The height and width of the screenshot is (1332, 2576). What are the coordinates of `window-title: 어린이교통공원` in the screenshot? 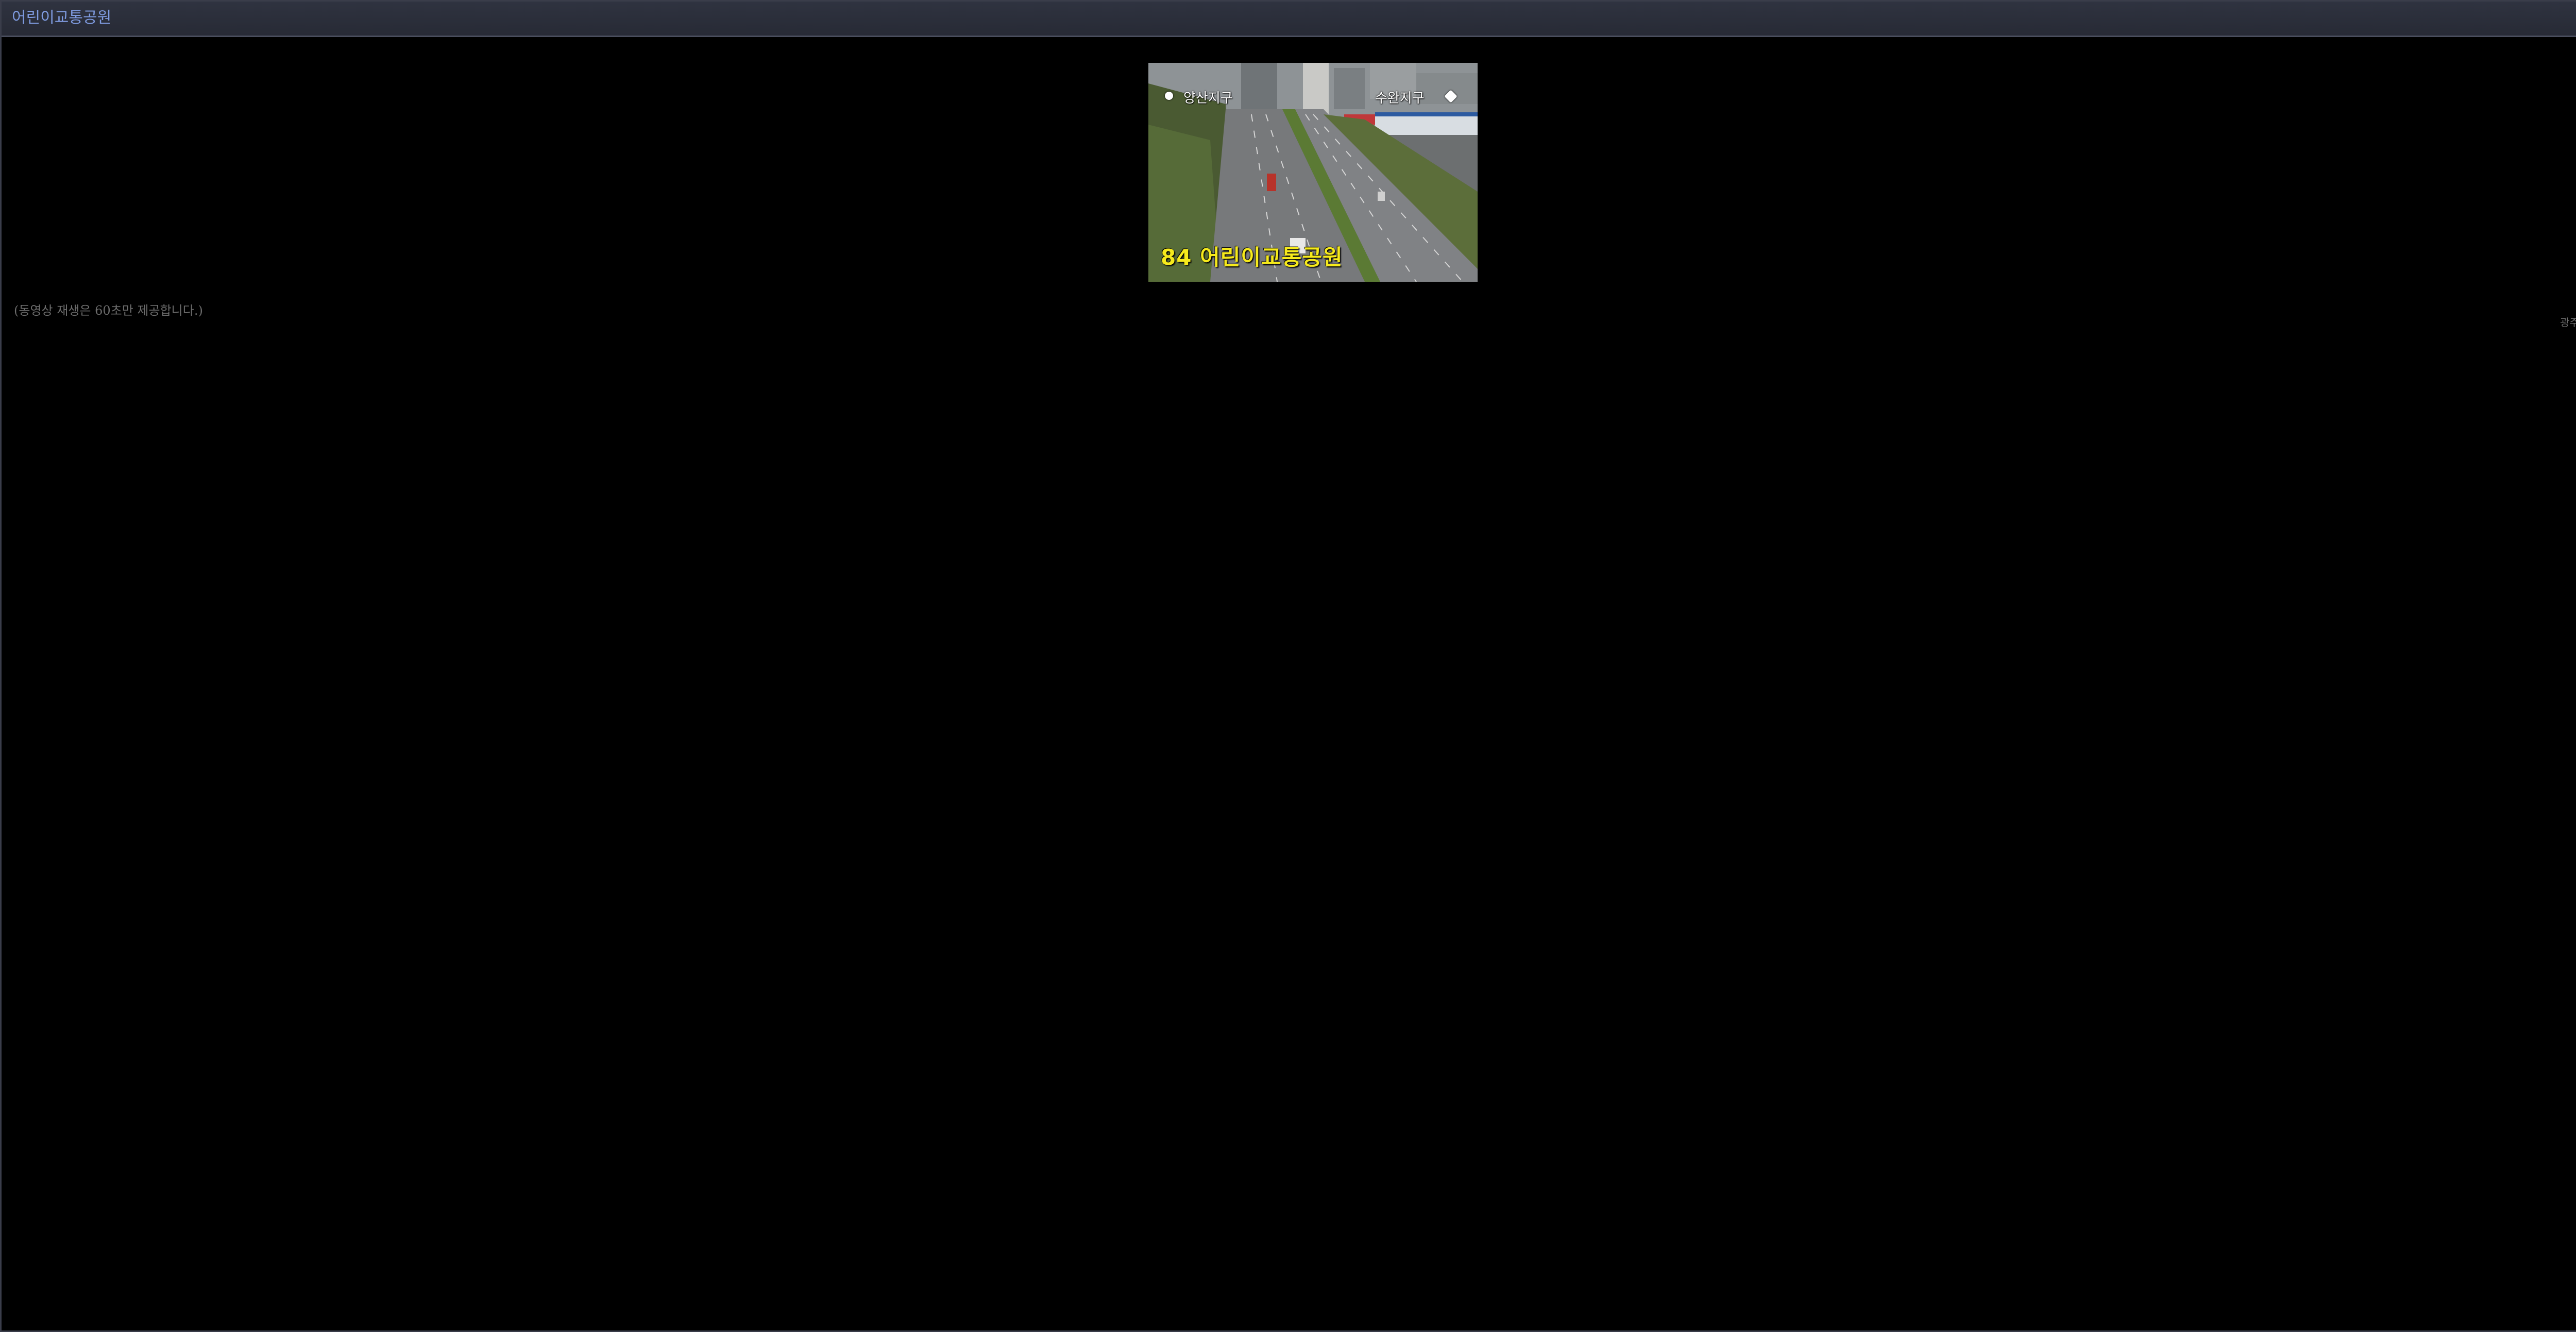 It's located at (62, 18).